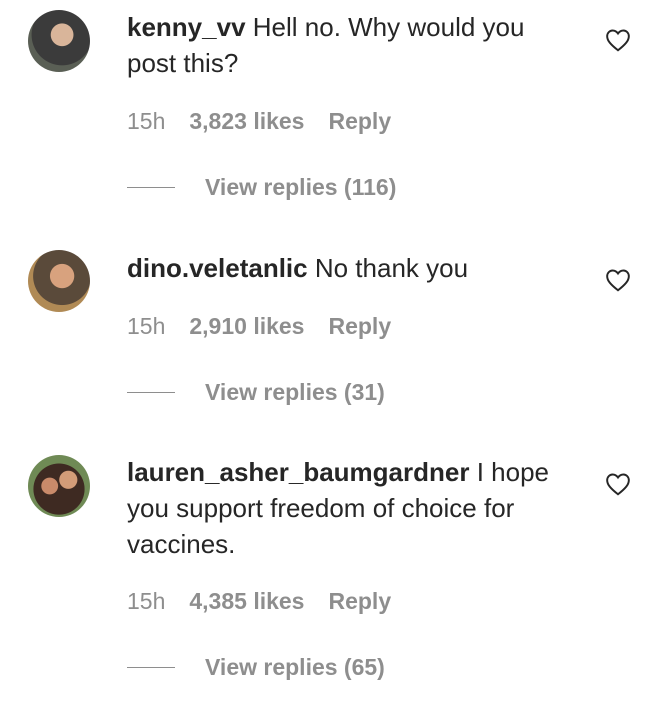  I want to click on view-replies-button: View replies (116), so click(261, 187).